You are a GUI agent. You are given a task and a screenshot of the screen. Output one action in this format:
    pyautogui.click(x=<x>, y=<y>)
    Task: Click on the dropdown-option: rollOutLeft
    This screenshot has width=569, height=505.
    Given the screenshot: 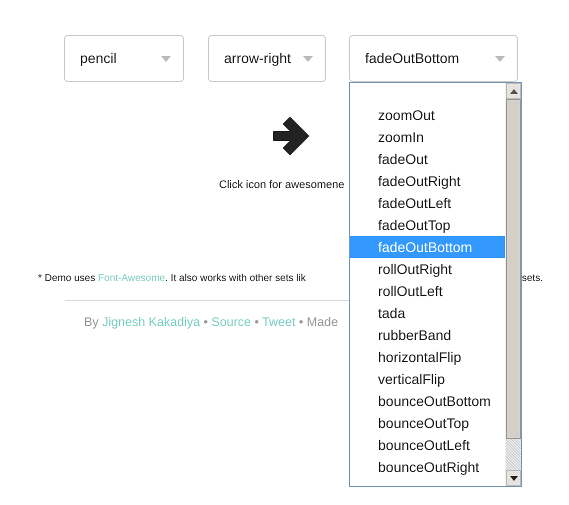 What is the action you would take?
    pyautogui.click(x=427, y=291)
    